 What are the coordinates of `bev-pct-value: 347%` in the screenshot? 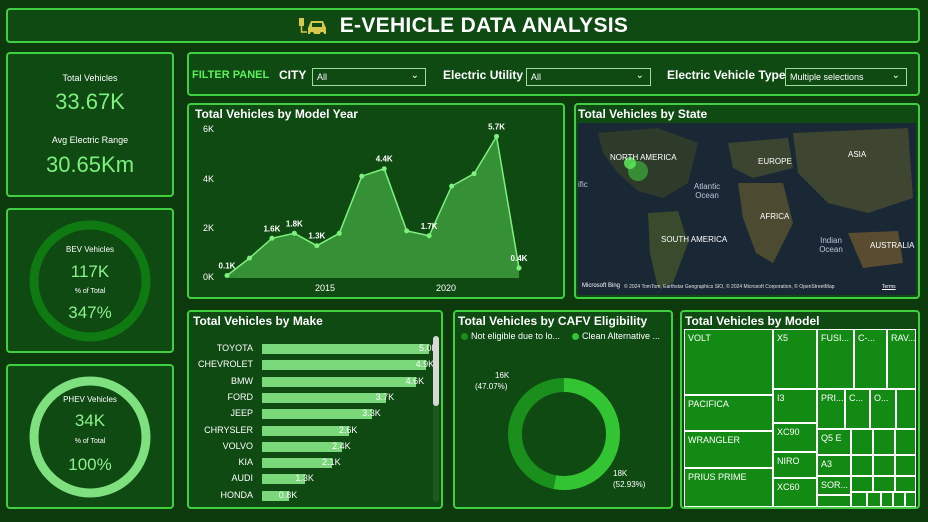 It's located at (90, 312).